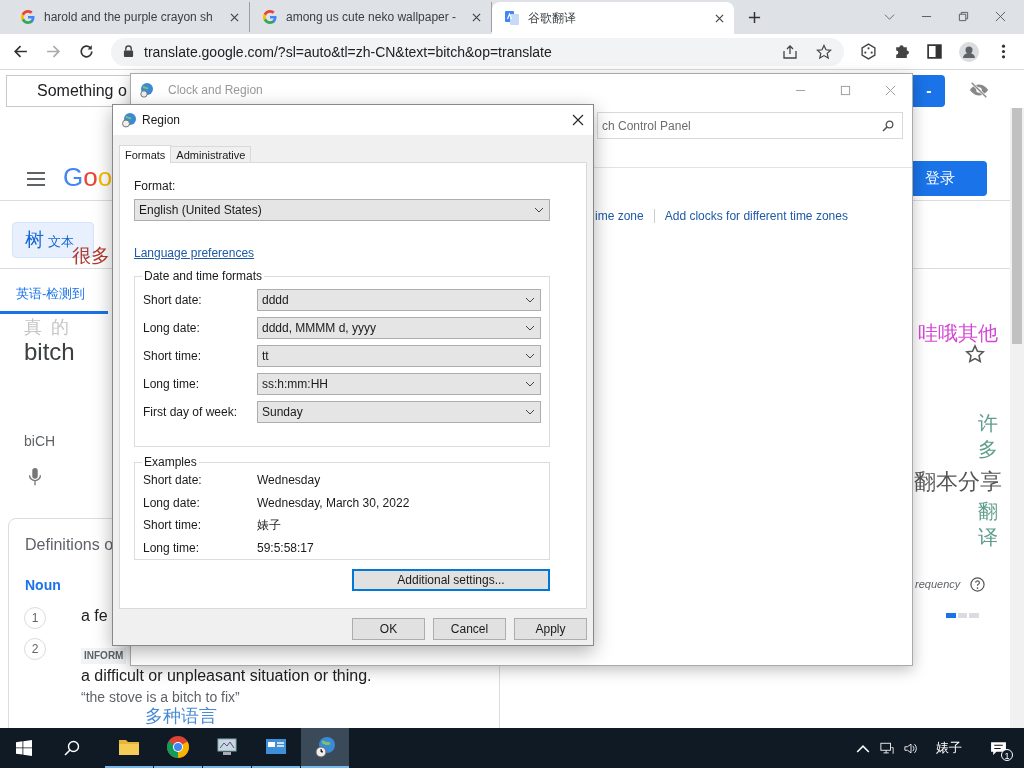 The image size is (1024, 768). I want to click on maximize-icon, so click(845, 90).